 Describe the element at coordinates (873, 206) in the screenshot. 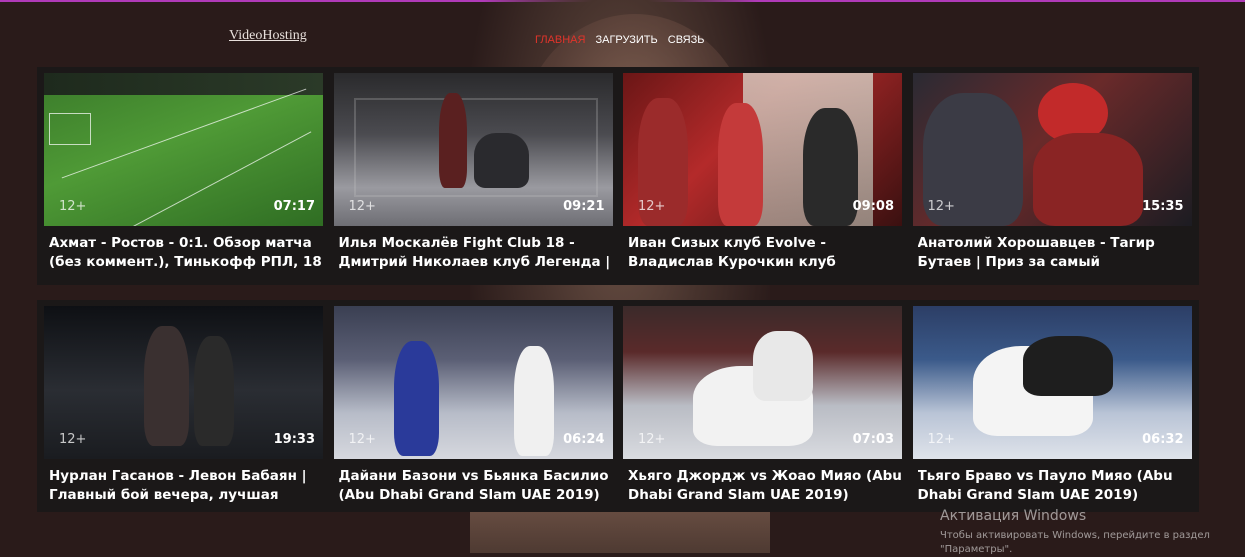

I see `duration-badge: 09:08` at that location.